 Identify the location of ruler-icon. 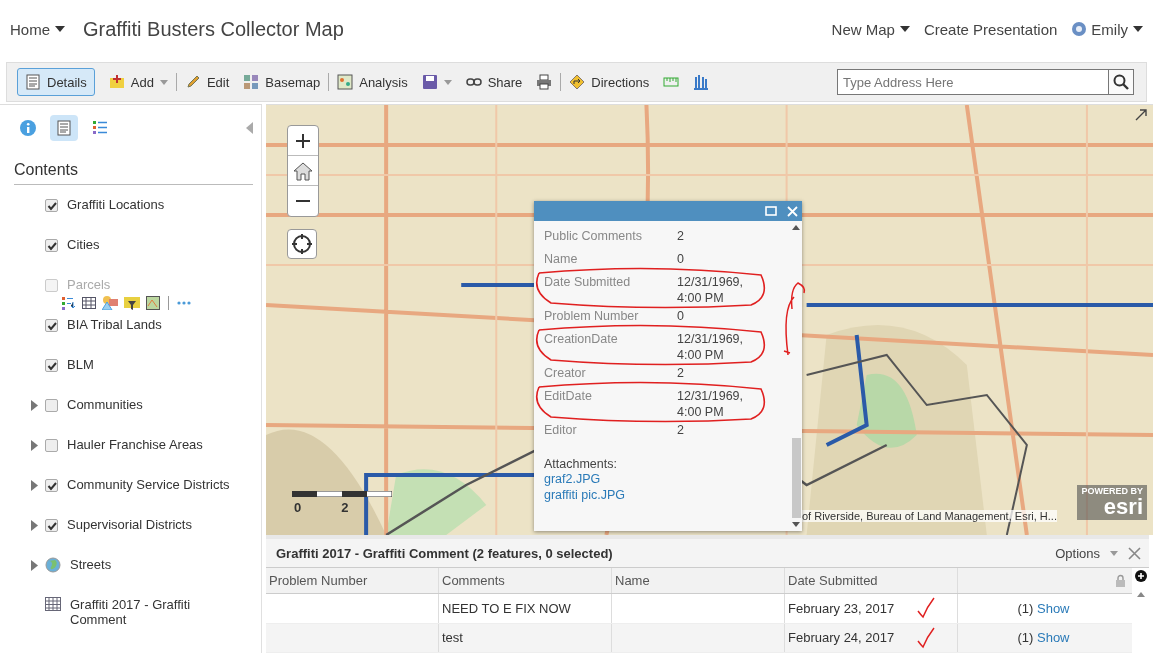
(671, 82).